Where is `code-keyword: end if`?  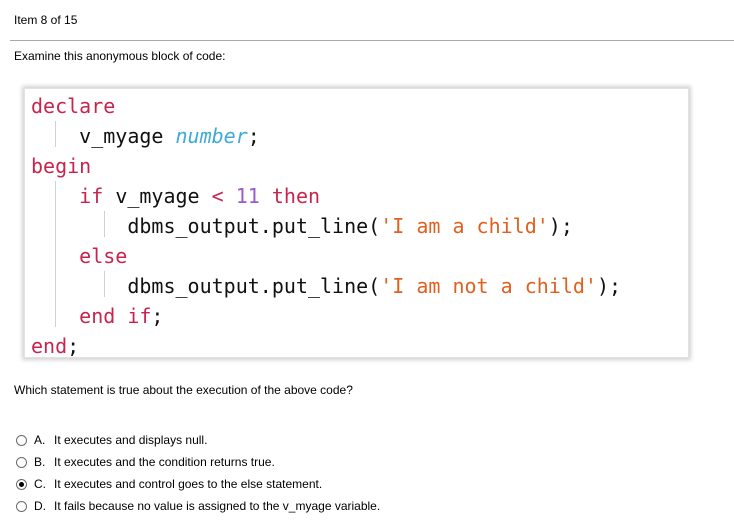 code-keyword: end if is located at coordinates (115, 316).